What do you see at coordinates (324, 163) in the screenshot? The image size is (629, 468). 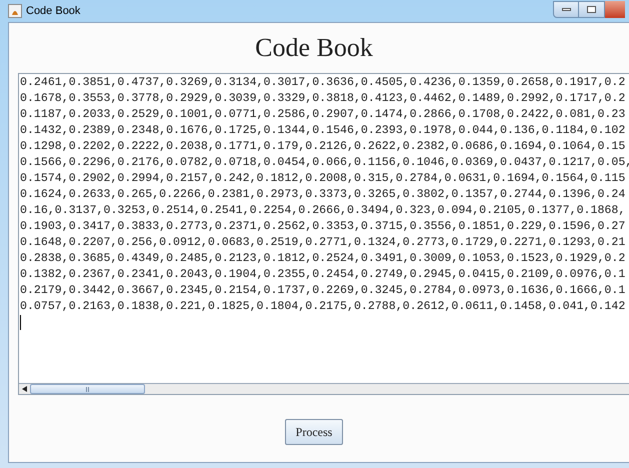 I see `text-line: 0.1566,0.2296,0.2176,0.0782,0.0718,0.0454,0.066,0.1156,0.1046,0.0369,0.0437,0.1217,0.05,` at bounding box center [324, 163].